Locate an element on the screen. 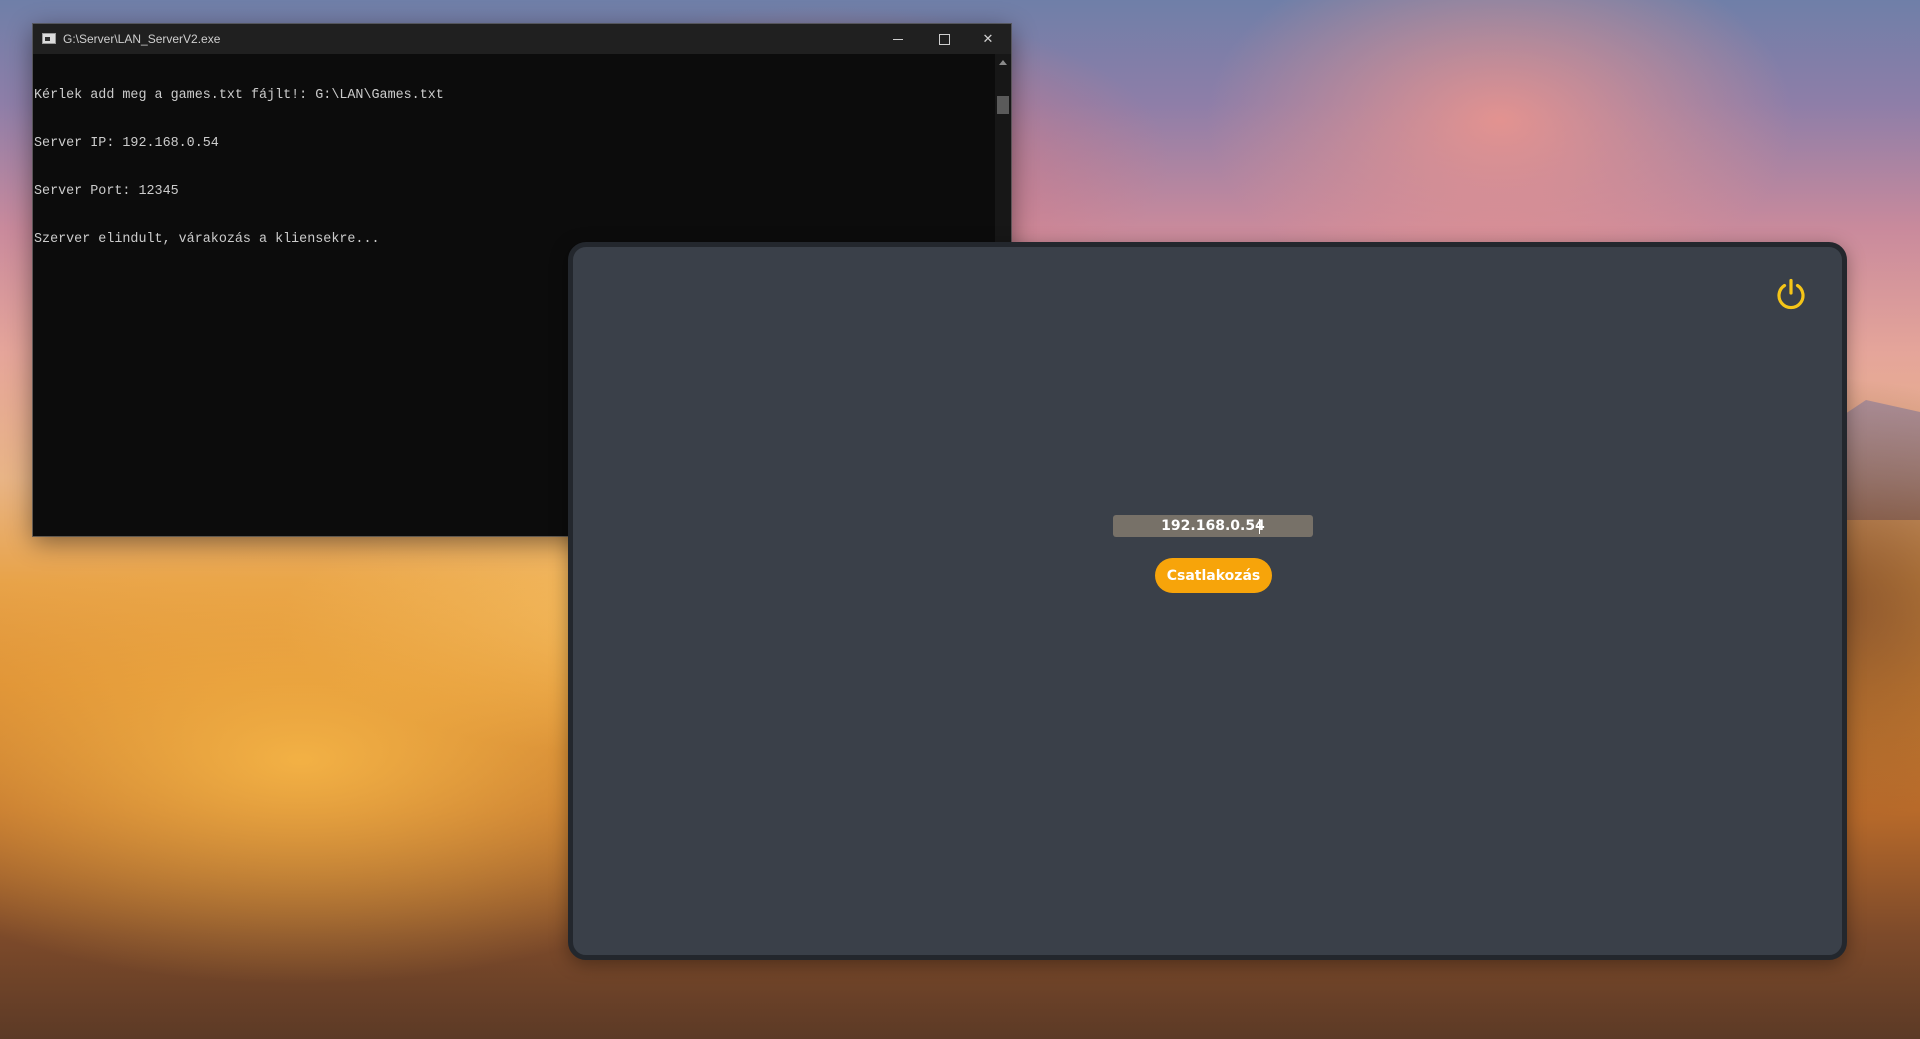 The height and width of the screenshot is (1039, 1920). console-title: G:\Server\LAN_ServerV2.exe is located at coordinates (142, 39).